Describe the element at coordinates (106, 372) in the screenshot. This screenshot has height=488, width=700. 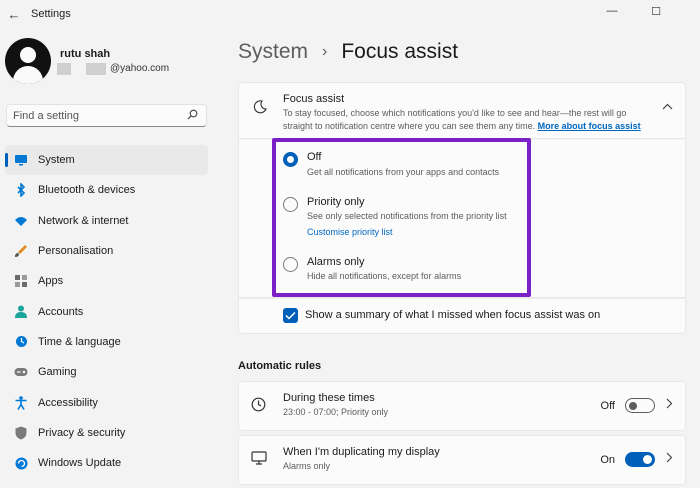
I see `sidebar-item-gaming: Gaming` at that location.